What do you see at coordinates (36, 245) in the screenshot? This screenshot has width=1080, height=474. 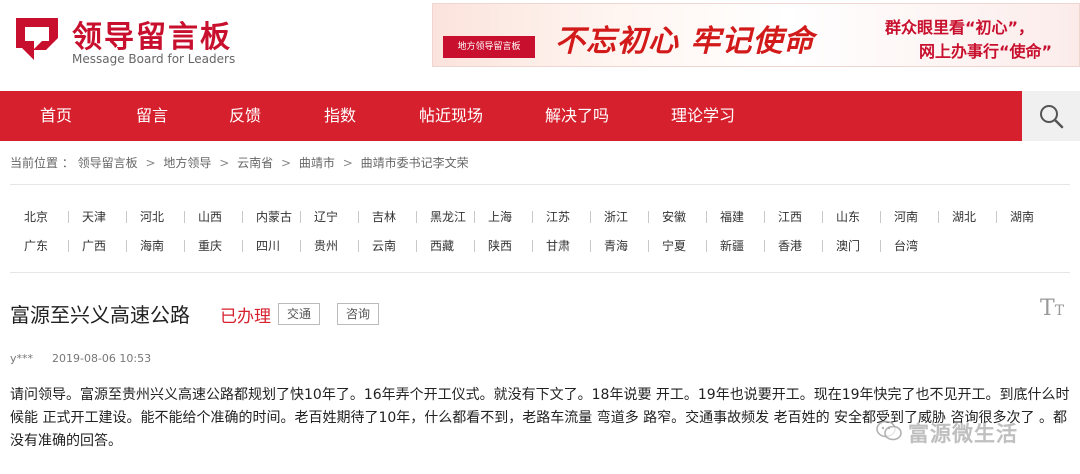 I see `region-link: 广东` at bounding box center [36, 245].